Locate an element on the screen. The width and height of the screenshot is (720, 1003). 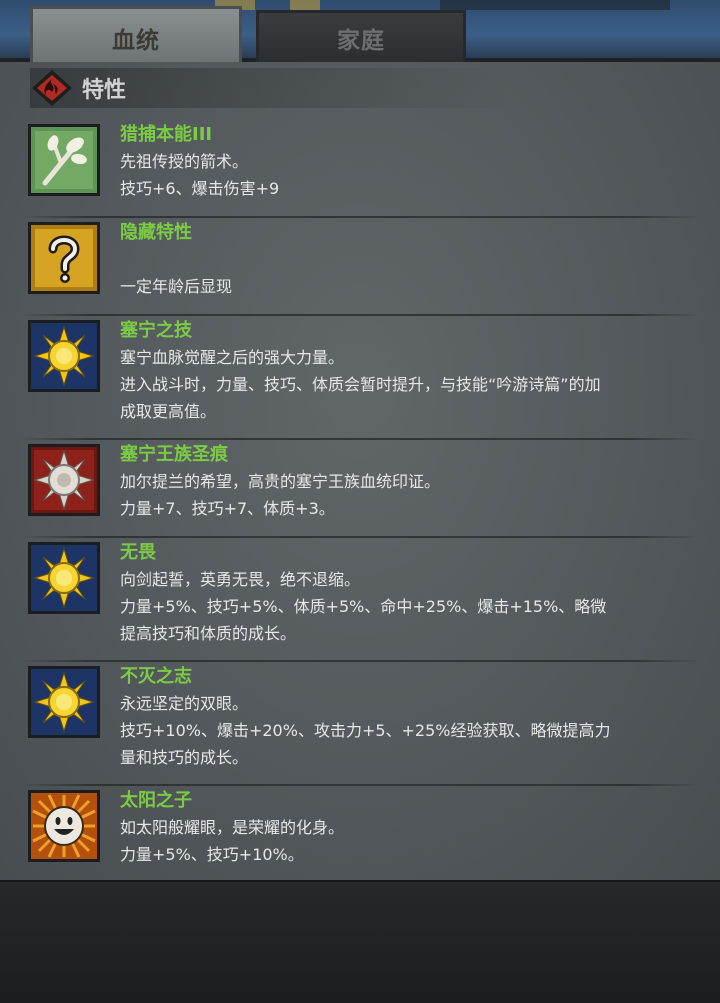
trait-effect: 提高技巧和体质的成长。 is located at coordinates (208, 633).